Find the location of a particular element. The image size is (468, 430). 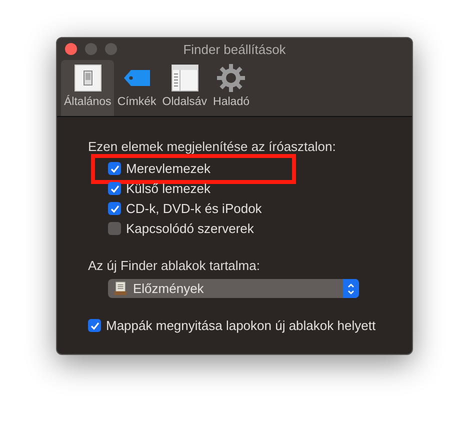

close-button is located at coordinates (71, 49).